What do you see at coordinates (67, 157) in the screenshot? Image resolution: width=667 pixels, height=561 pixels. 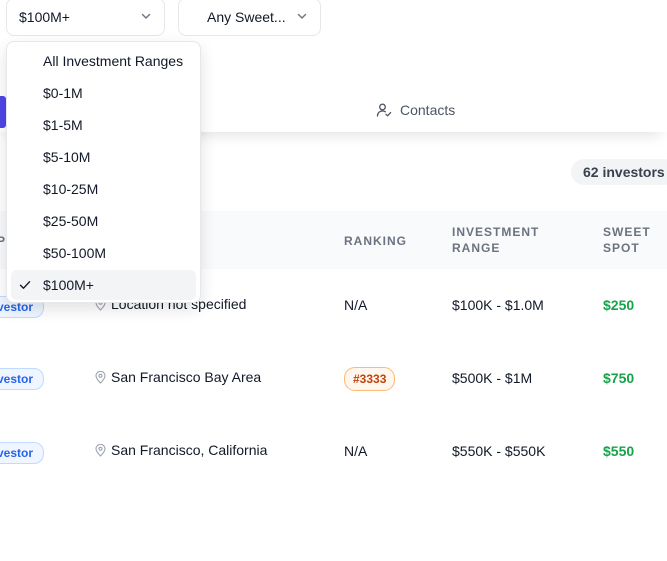 I see `dropdown-option-label: $5-10M` at bounding box center [67, 157].